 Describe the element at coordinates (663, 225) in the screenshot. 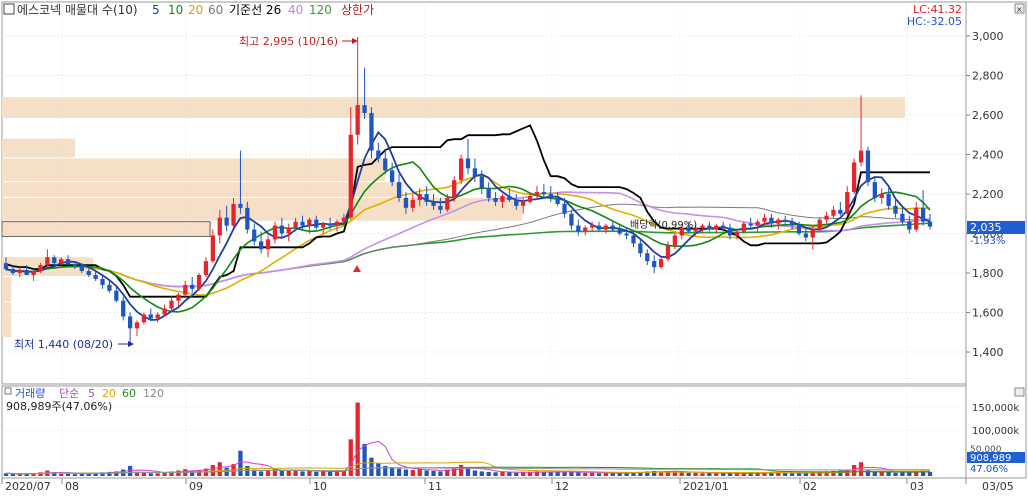

I see `ex-dividend-annotation: 배당락(0.99%)` at that location.